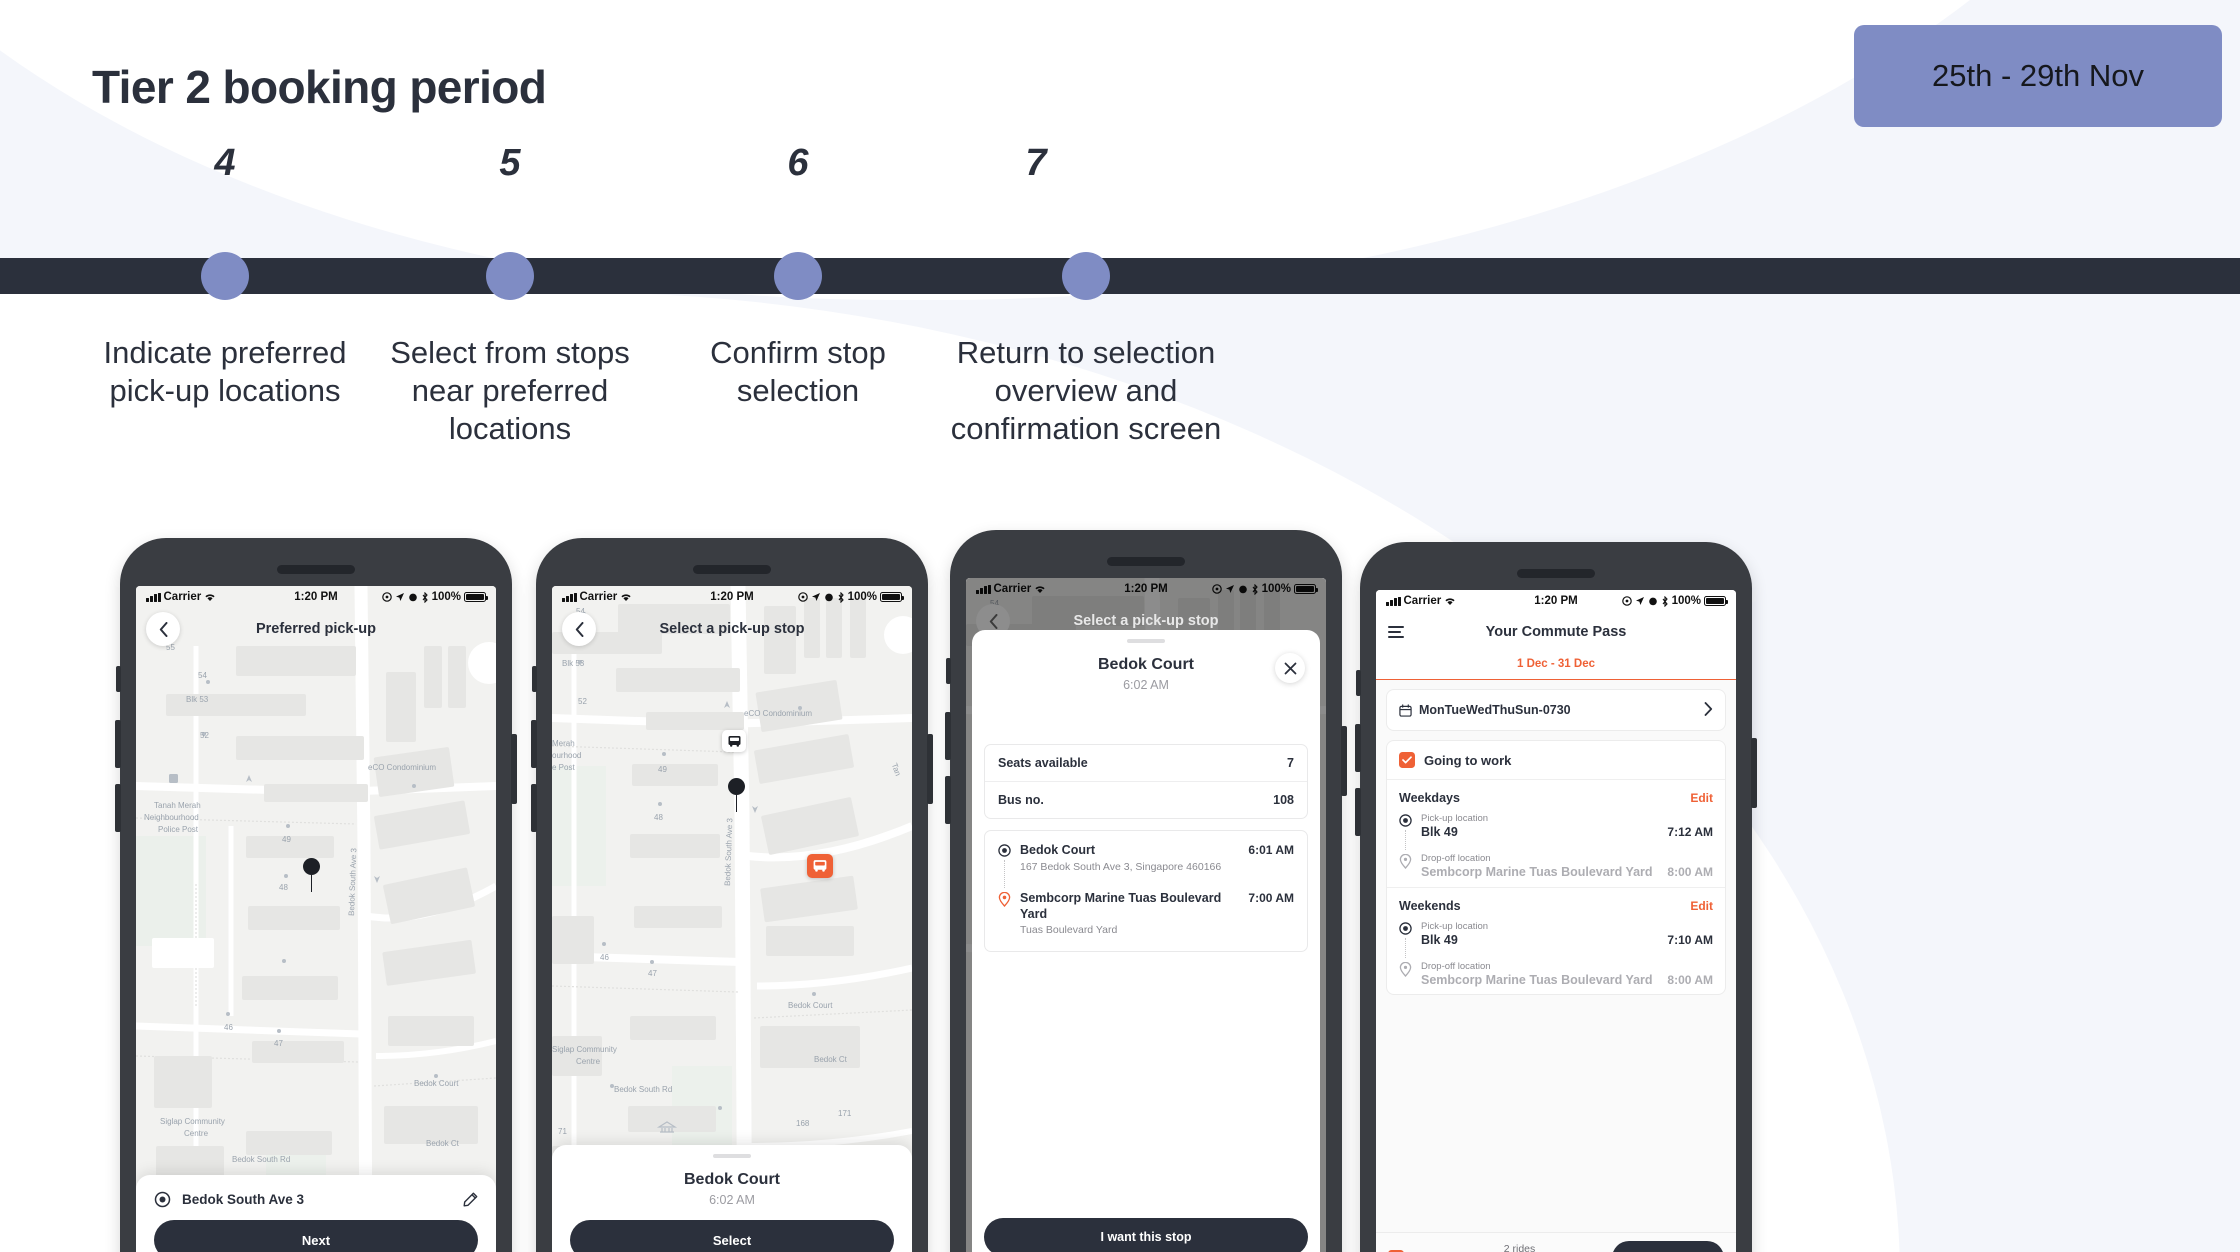 The image size is (2240, 1252). Describe the element at coordinates (2038, 75) in the screenshot. I see `date-range-label: 25th - 29th Nov` at that location.